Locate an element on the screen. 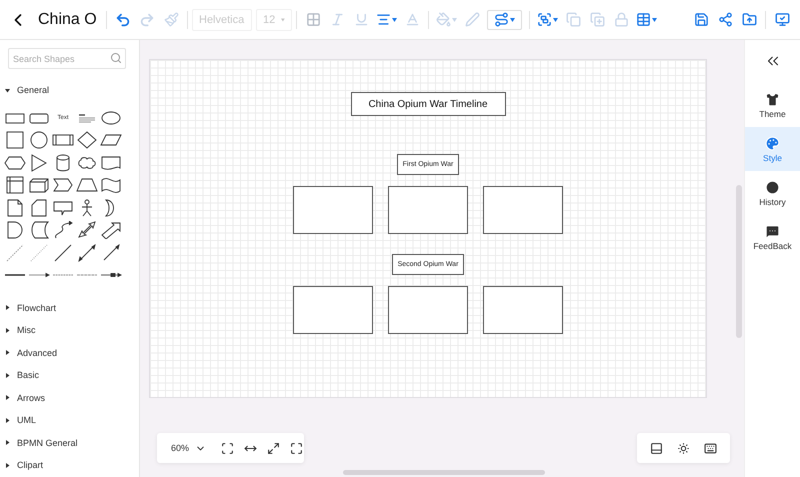 The height and width of the screenshot is (477, 800). search-field: Search Shapes is located at coordinates (67, 58).